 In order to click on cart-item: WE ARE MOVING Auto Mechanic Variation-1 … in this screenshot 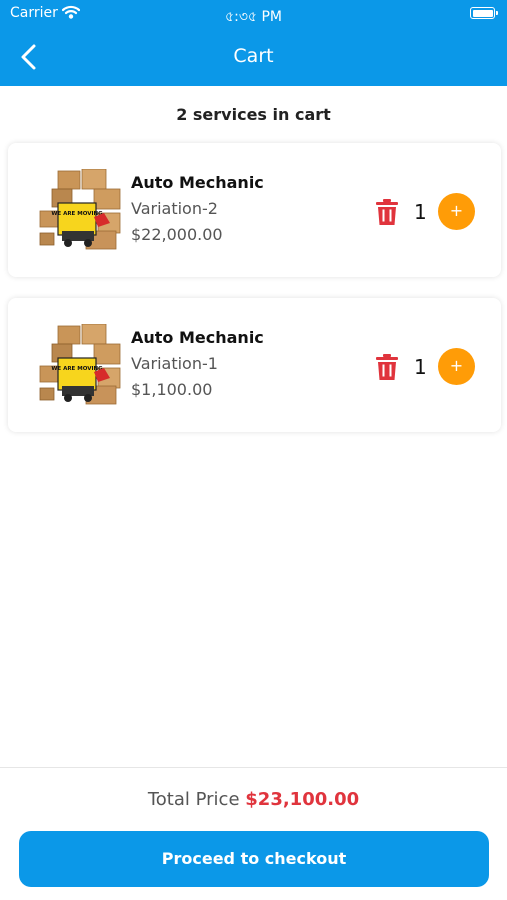, I will do `click(254, 365)`.